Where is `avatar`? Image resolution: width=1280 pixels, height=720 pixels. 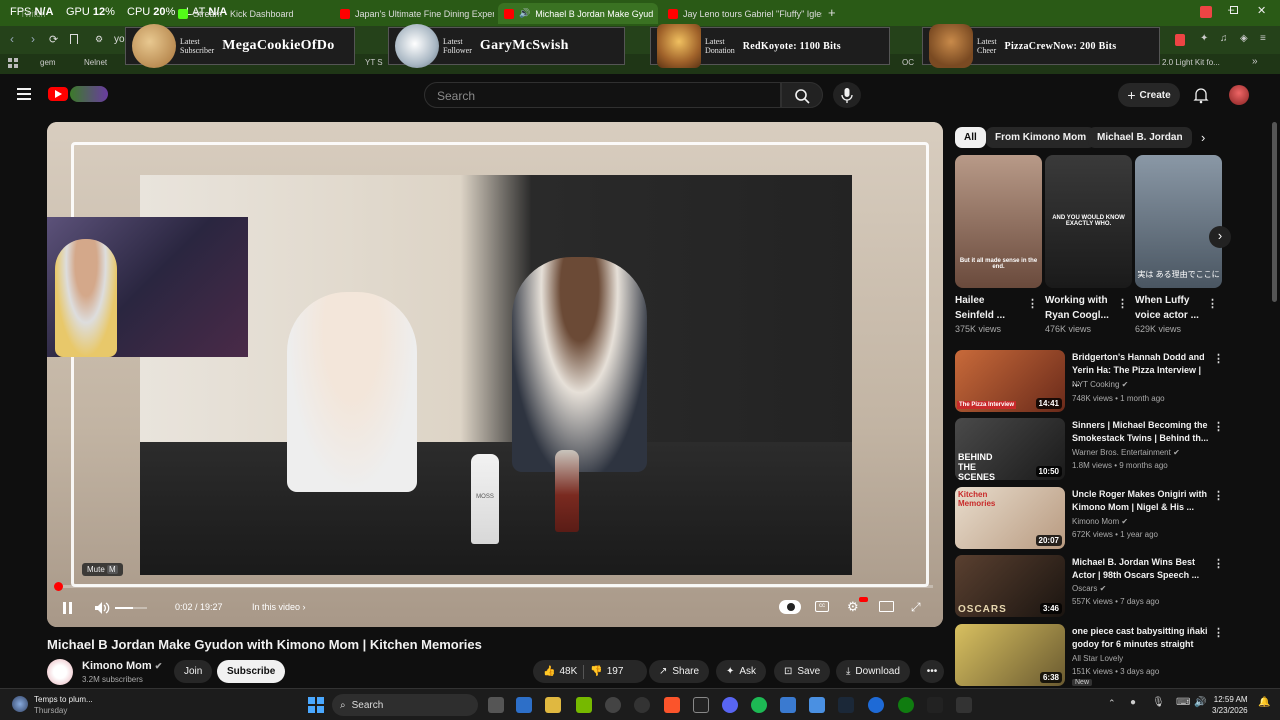
avatar is located at coordinates (1239, 95).